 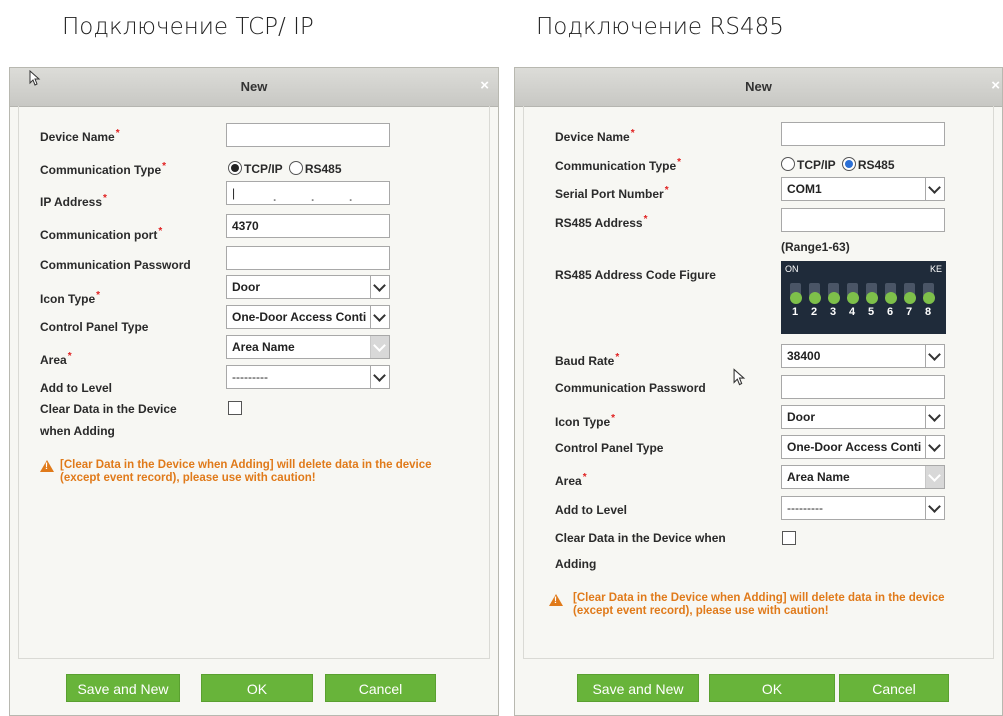 What do you see at coordinates (854, 447) in the screenshot?
I see `control-panel-type-value: One-Door Access Conti` at bounding box center [854, 447].